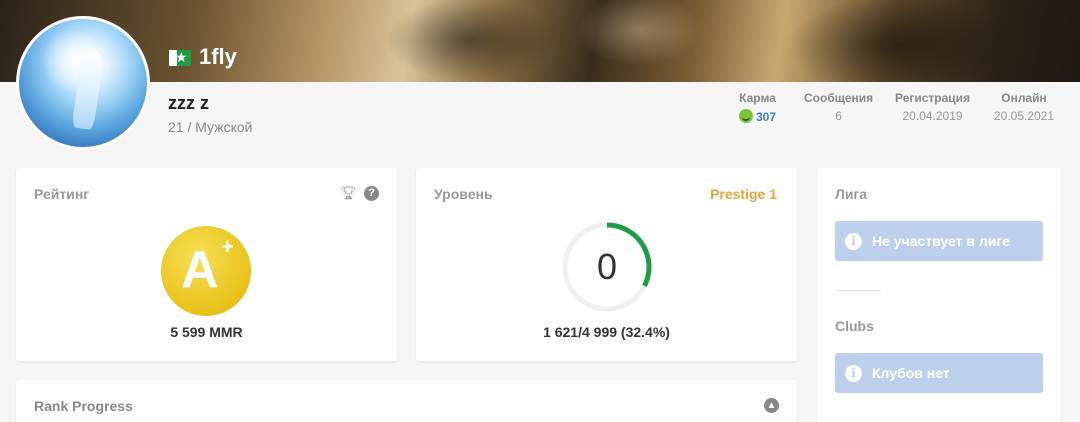 The image size is (1080, 422). Describe the element at coordinates (371, 193) in the screenshot. I see `help-icon: ?` at that location.